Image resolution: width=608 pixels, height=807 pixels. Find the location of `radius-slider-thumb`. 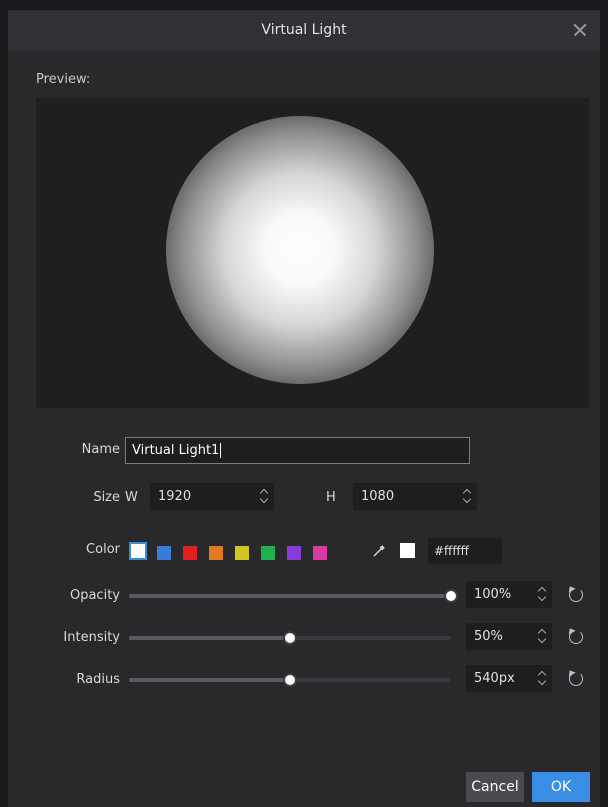

radius-slider-thumb is located at coordinates (290, 680).